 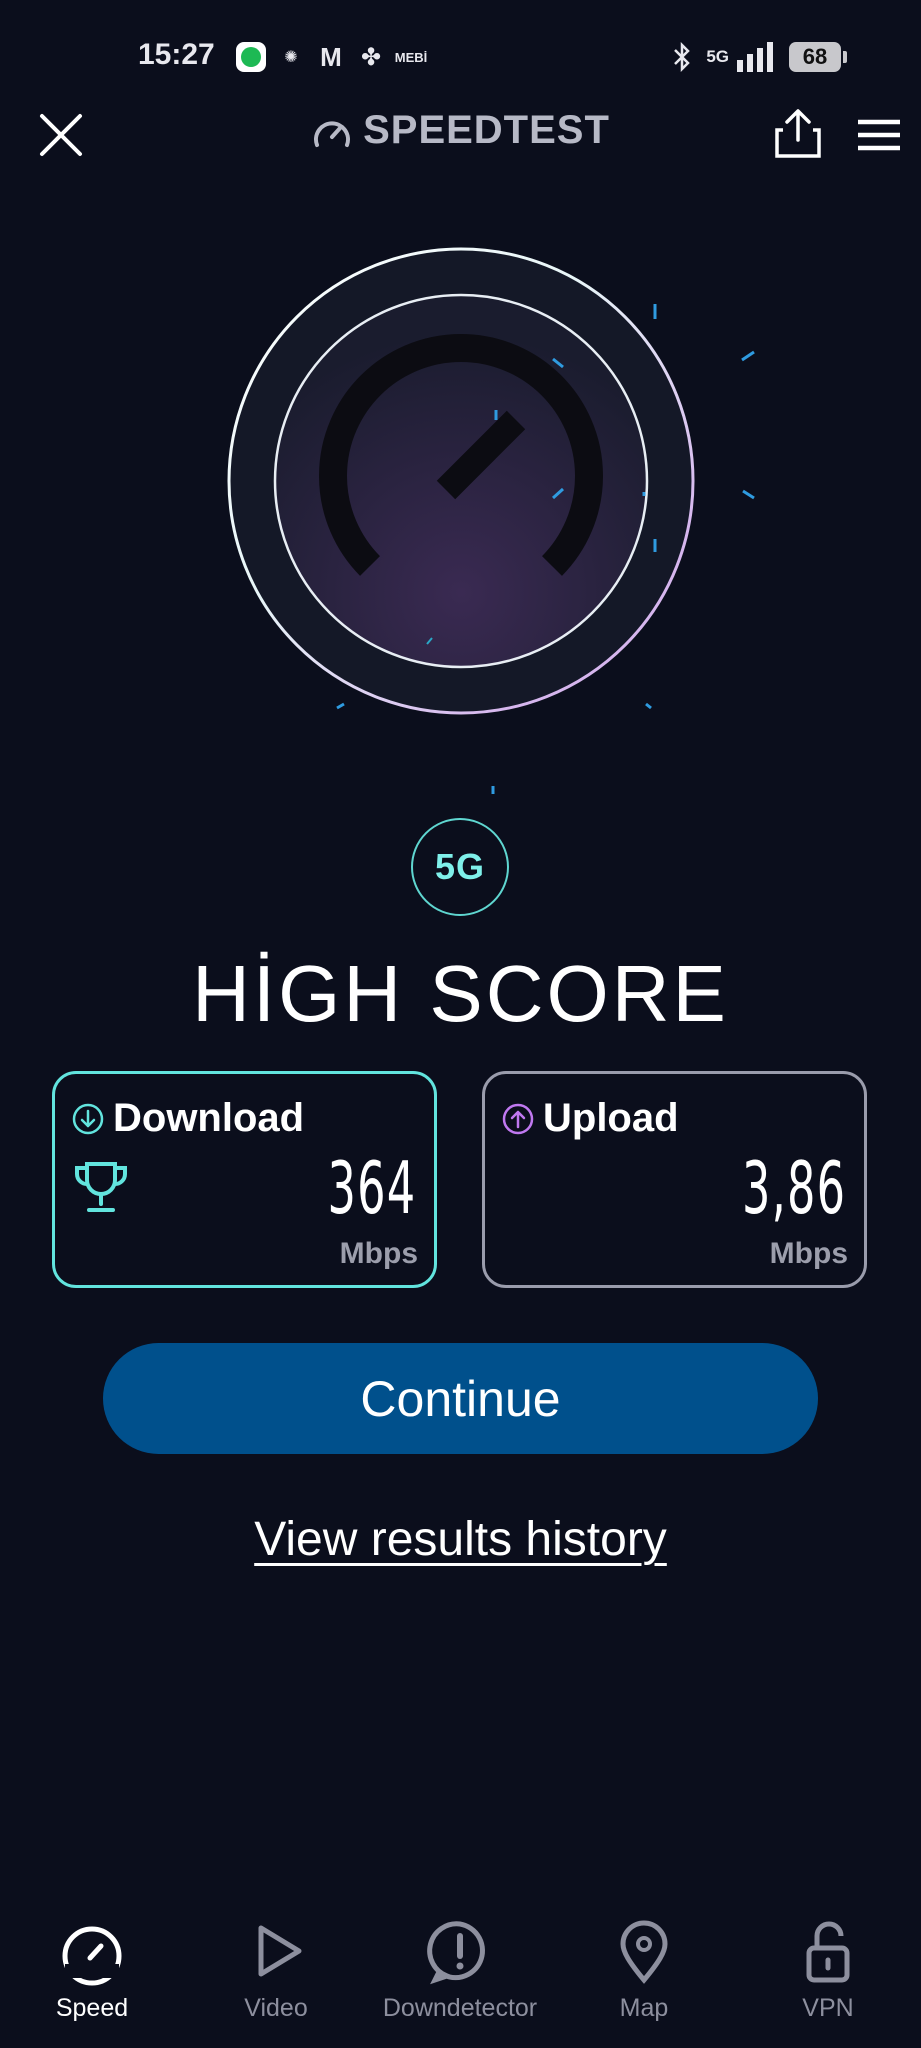 What do you see at coordinates (818, 57) in the screenshot?
I see `battery-indicator: 68` at bounding box center [818, 57].